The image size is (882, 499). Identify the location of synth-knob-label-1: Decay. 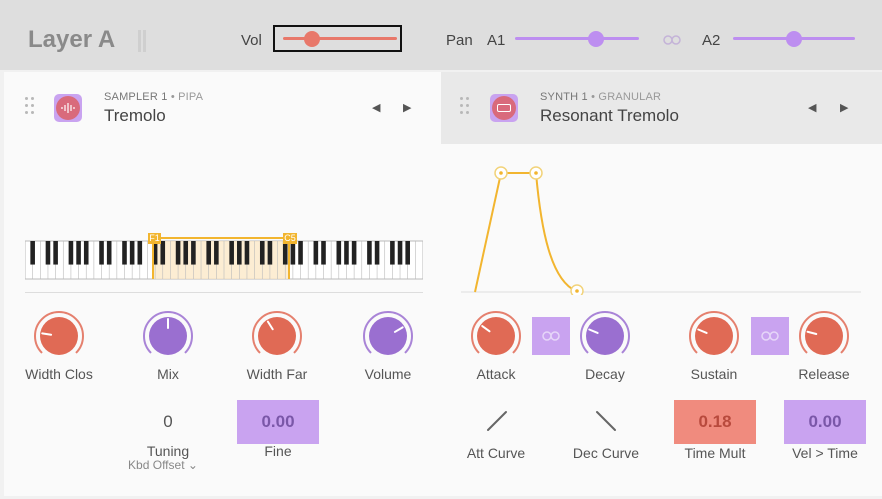
(605, 374).